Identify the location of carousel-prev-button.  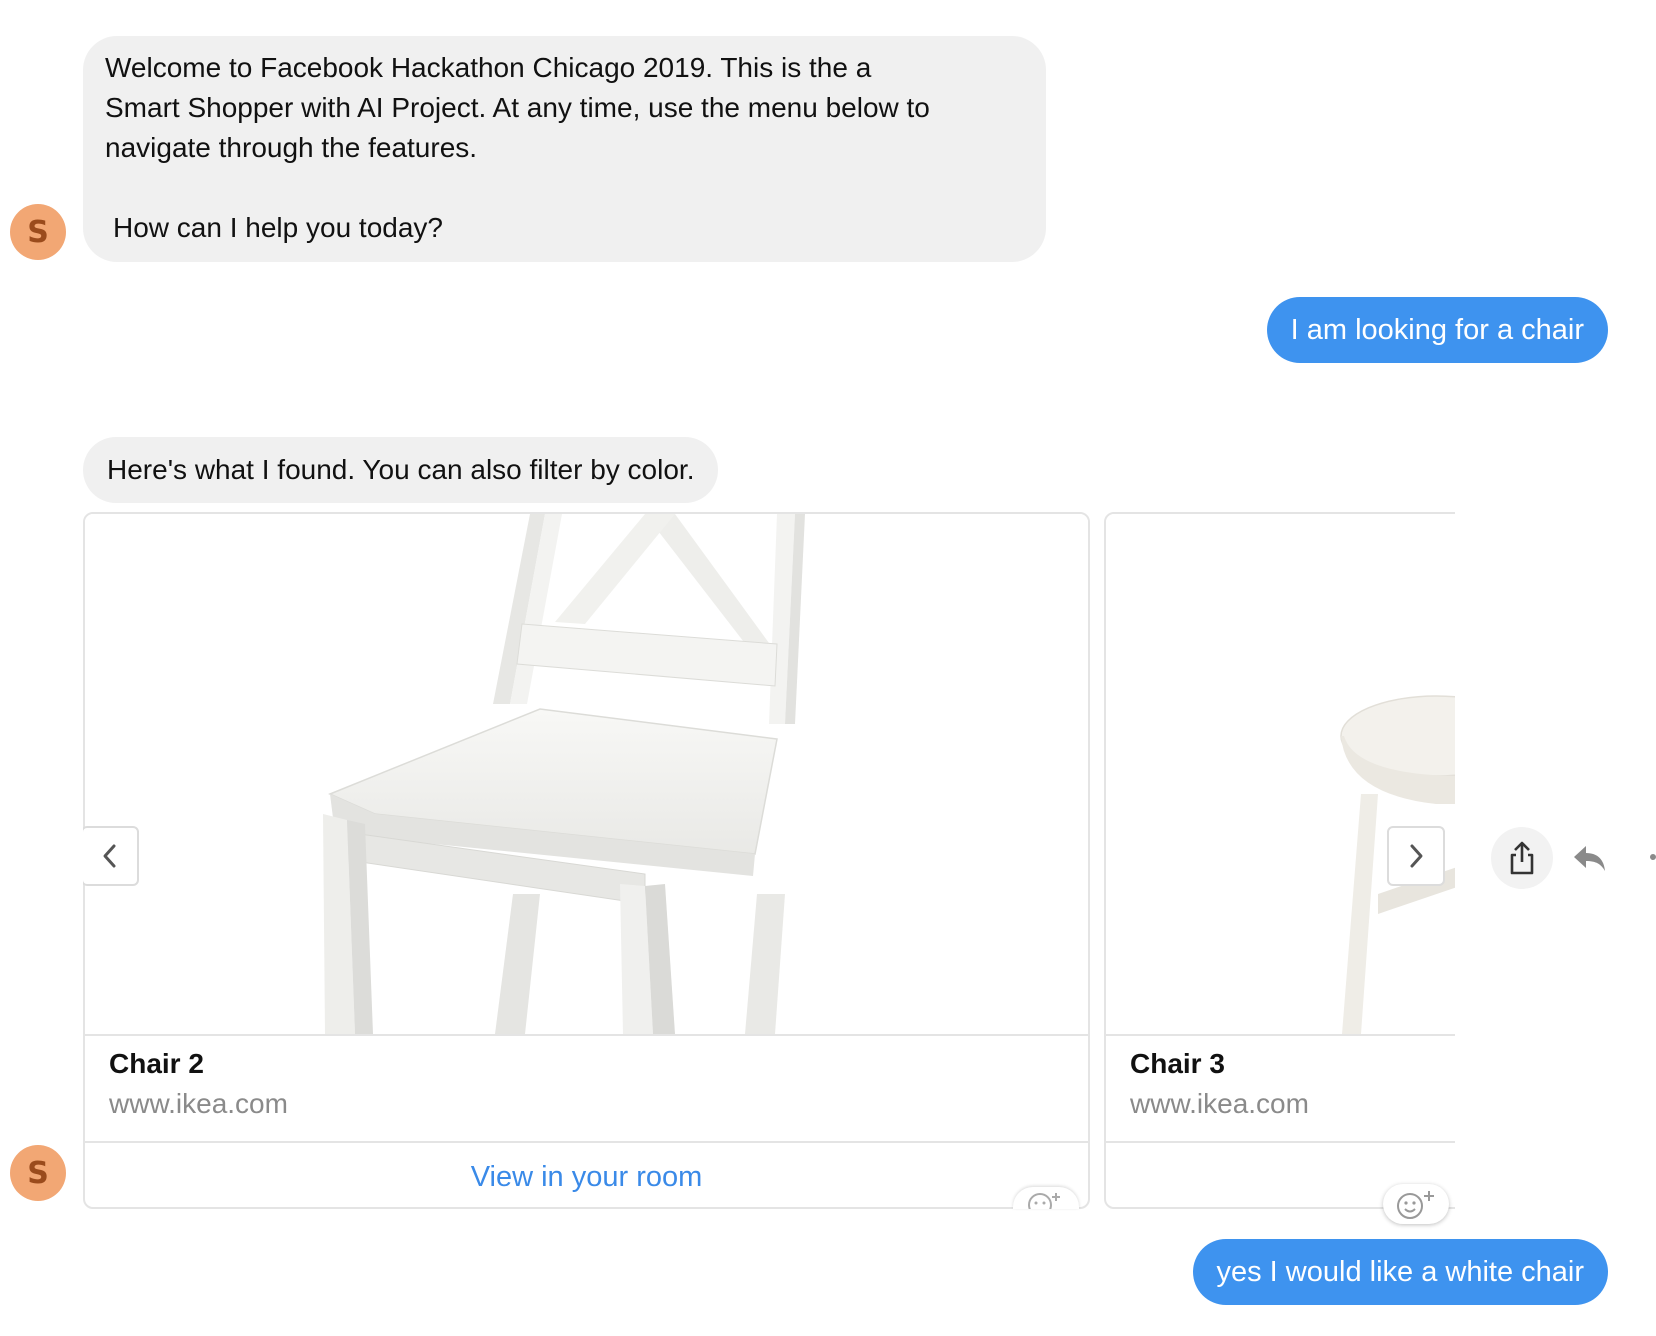
(111, 856).